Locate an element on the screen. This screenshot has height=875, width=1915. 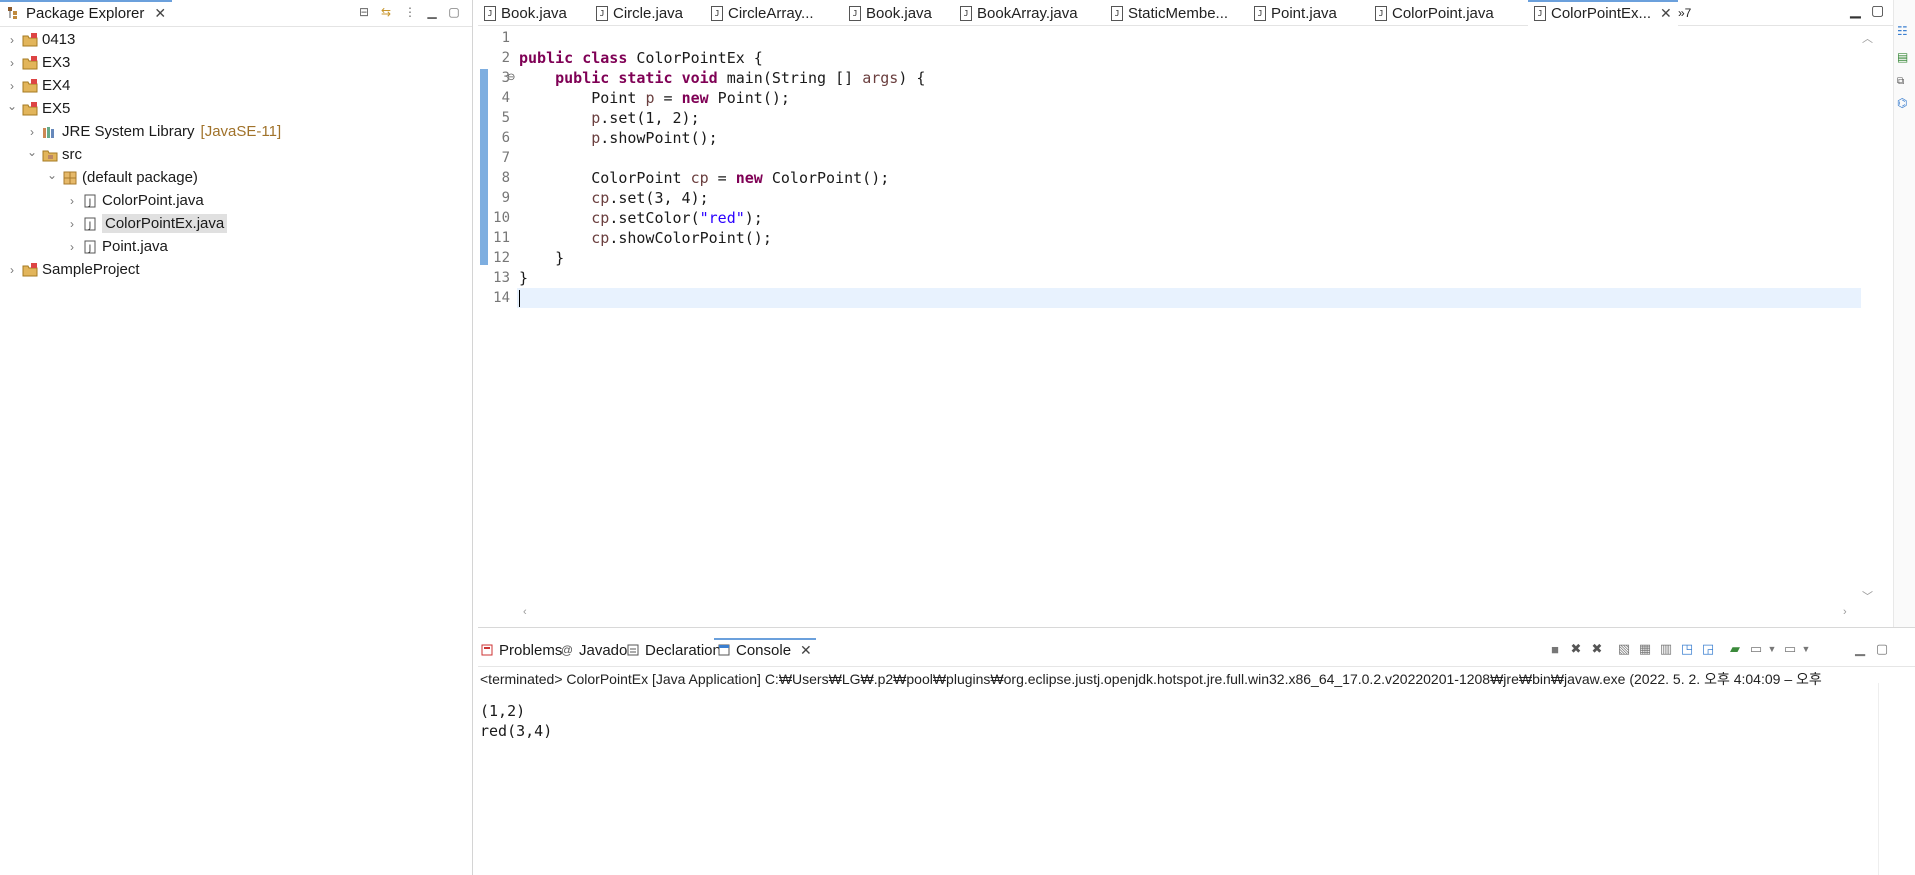
clear-console-icon: ▧ is located at coordinates (1624, 649).